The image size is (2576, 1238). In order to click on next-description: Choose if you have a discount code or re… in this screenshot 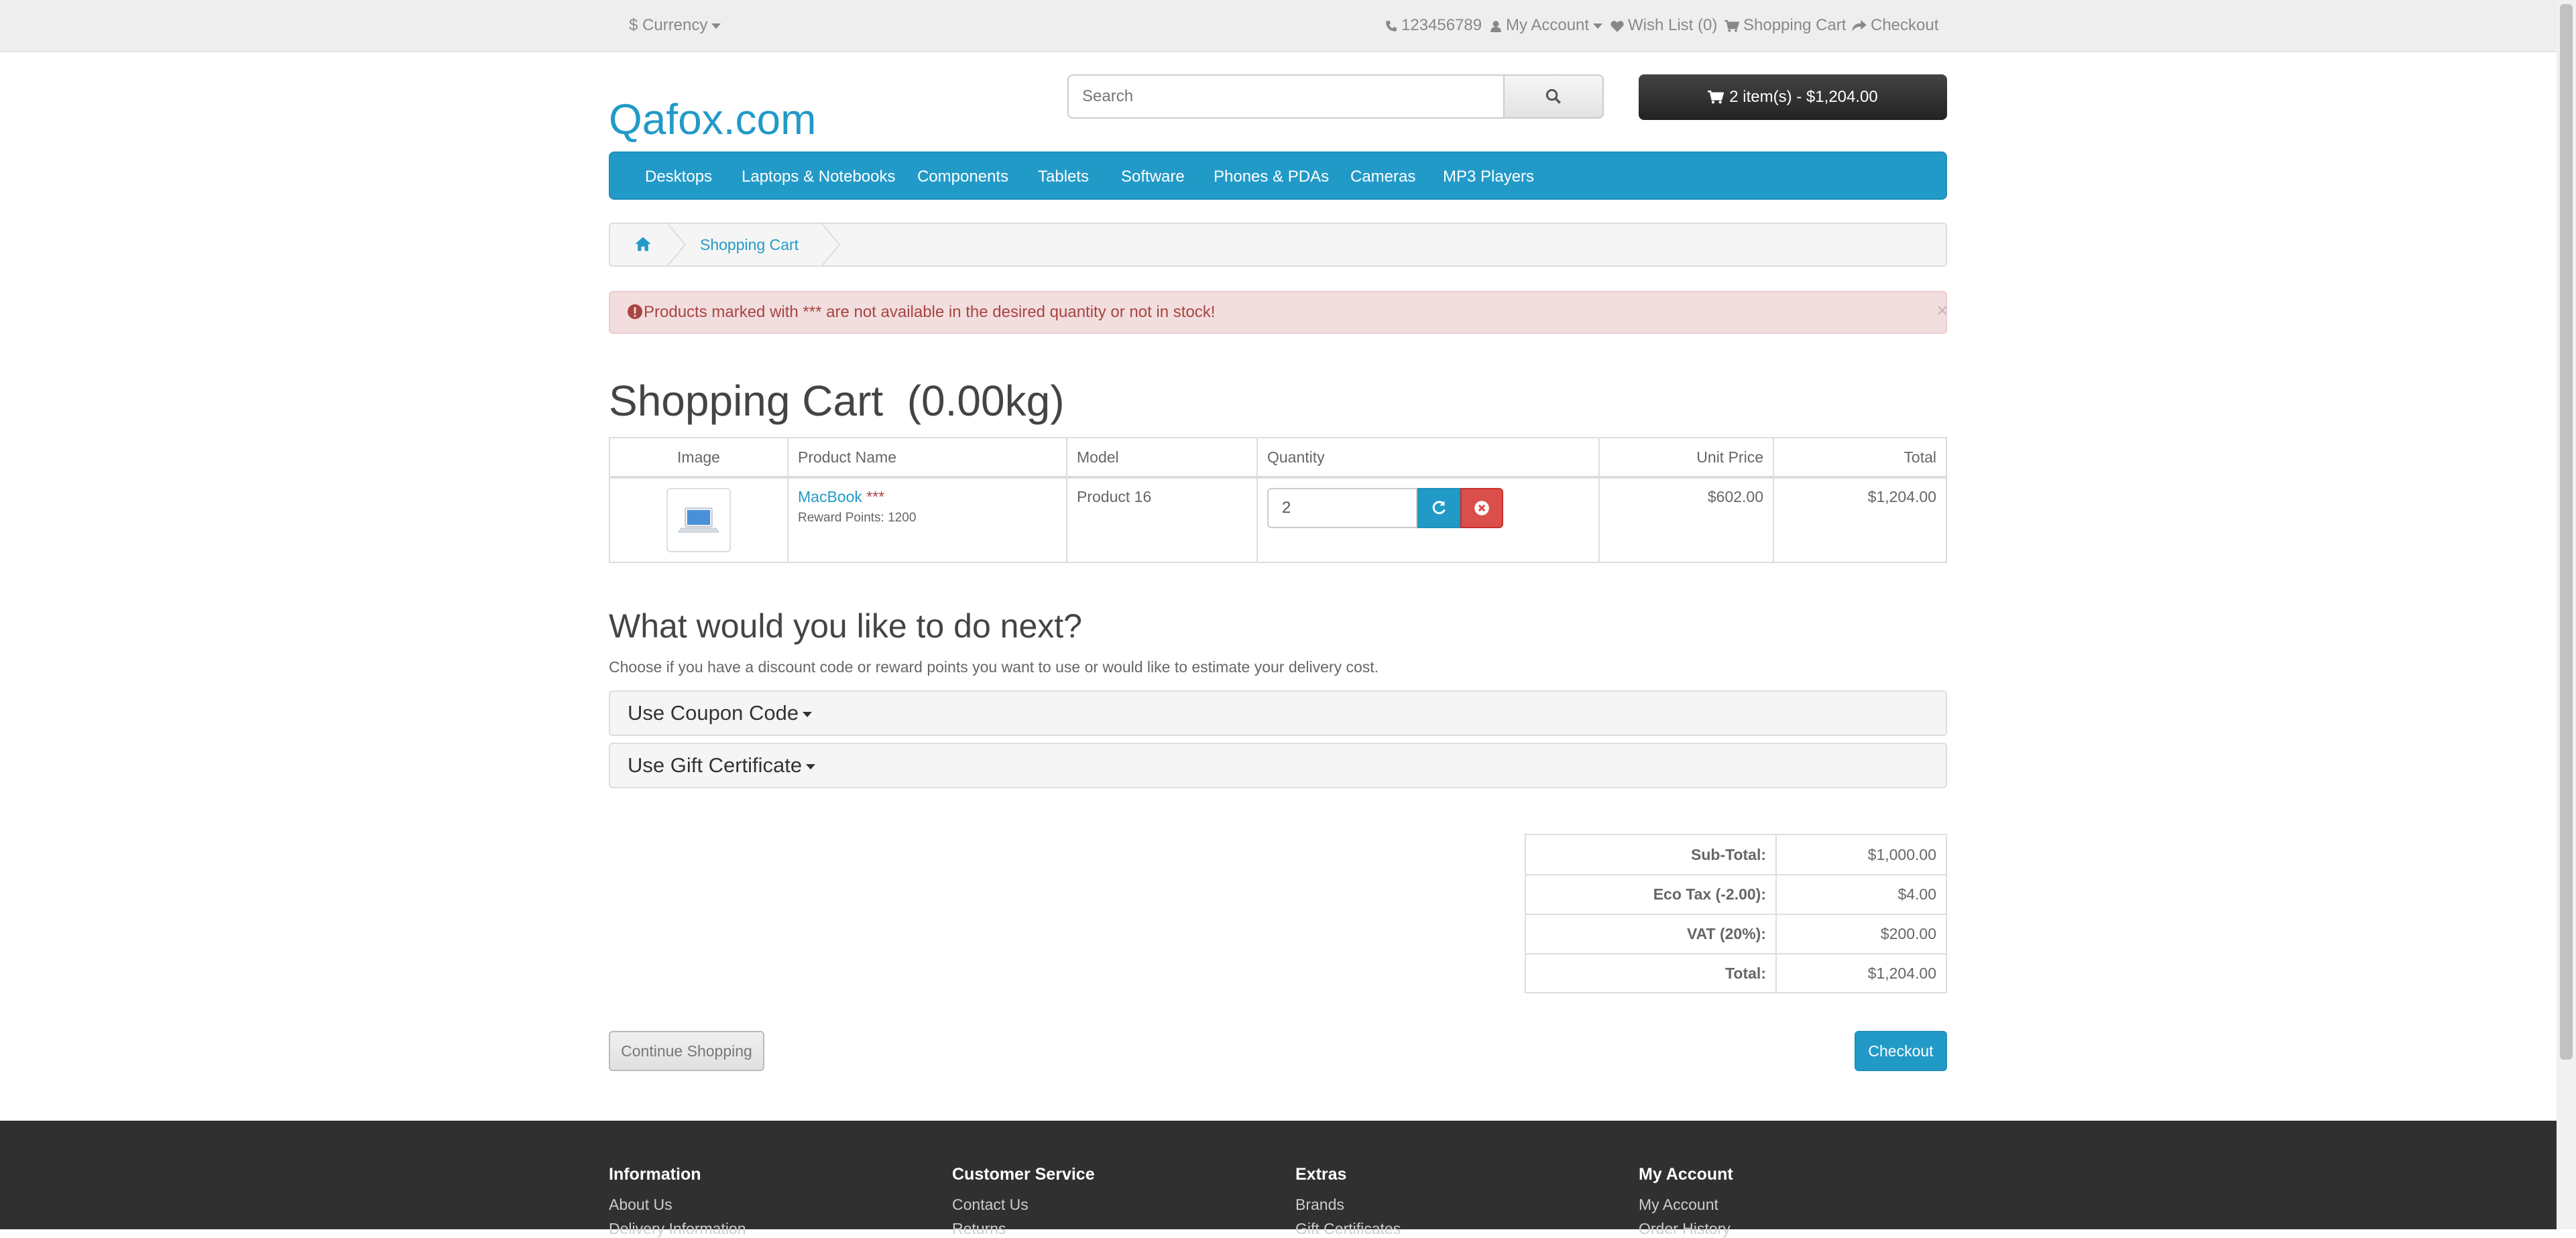, I will do `click(994, 667)`.